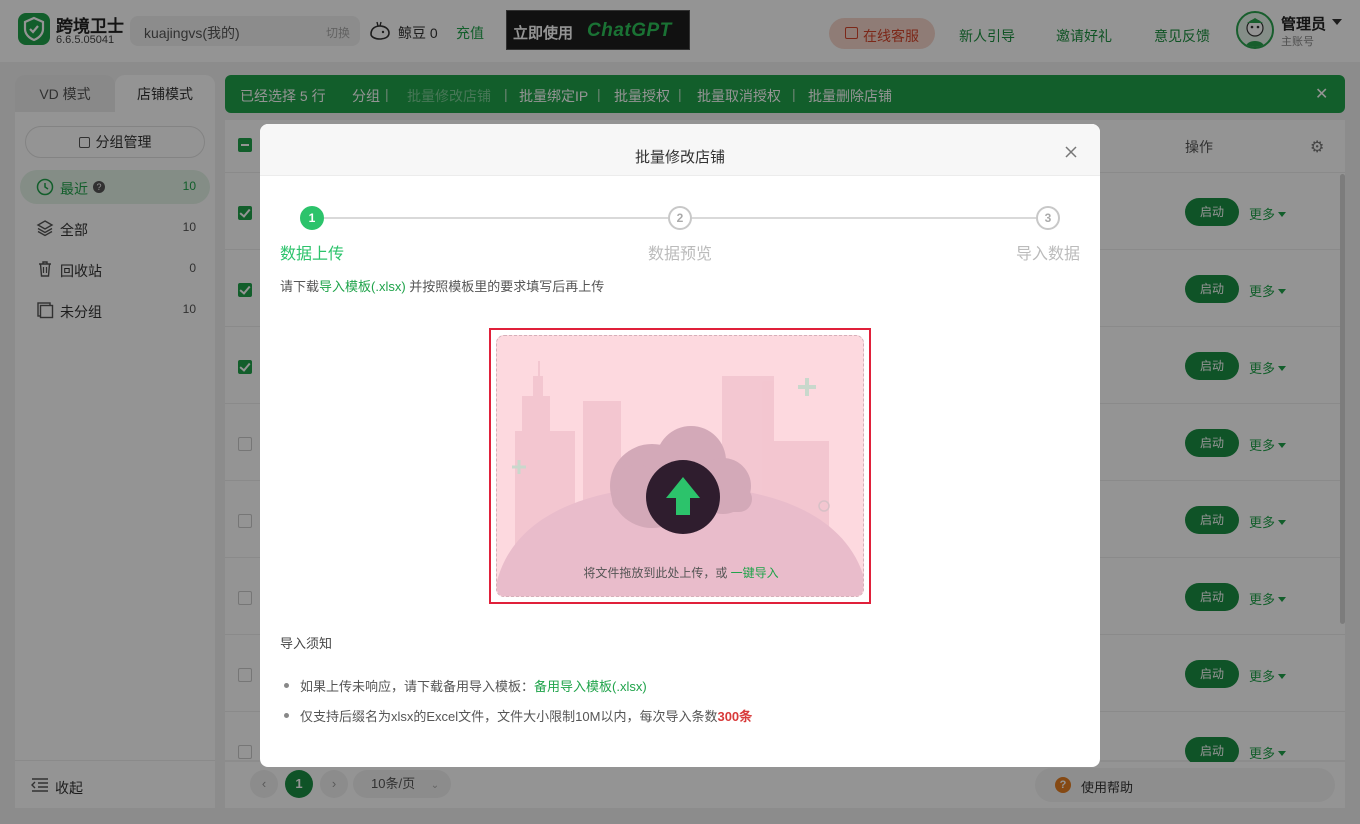  Describe the element at coordinates (680, 218) in the screenshot. I see `step-2-indicator: 2` at that location.